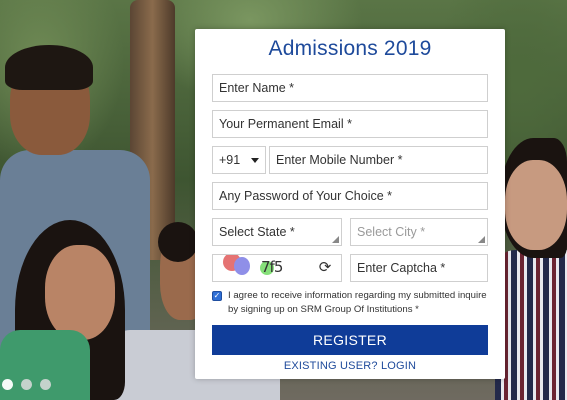 The image size is (567, 400). Describe the element at coordinates (350, 340) in the screenshot. I see `register-button: REGISTER` at that location.